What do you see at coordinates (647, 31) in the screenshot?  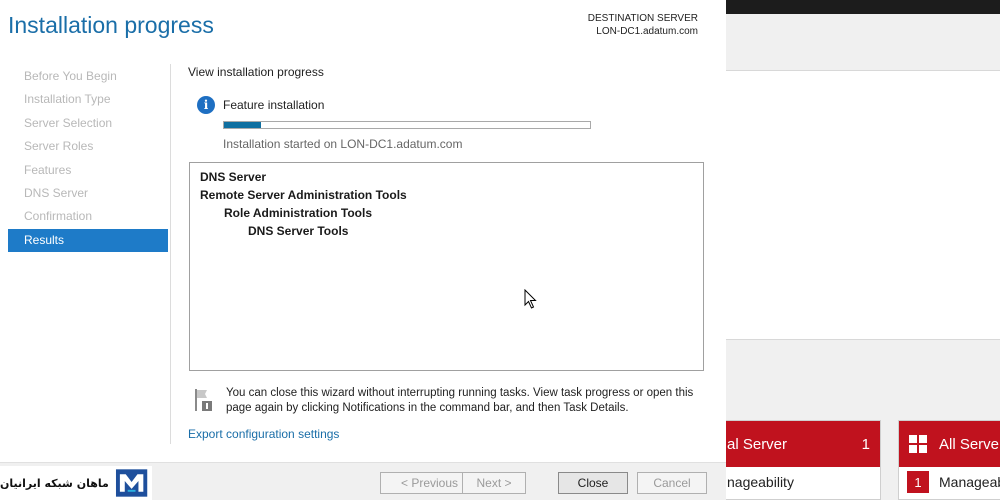 I see `destination-server-name: LON-DC1.adatum.com` at bounding box center [647, 31].